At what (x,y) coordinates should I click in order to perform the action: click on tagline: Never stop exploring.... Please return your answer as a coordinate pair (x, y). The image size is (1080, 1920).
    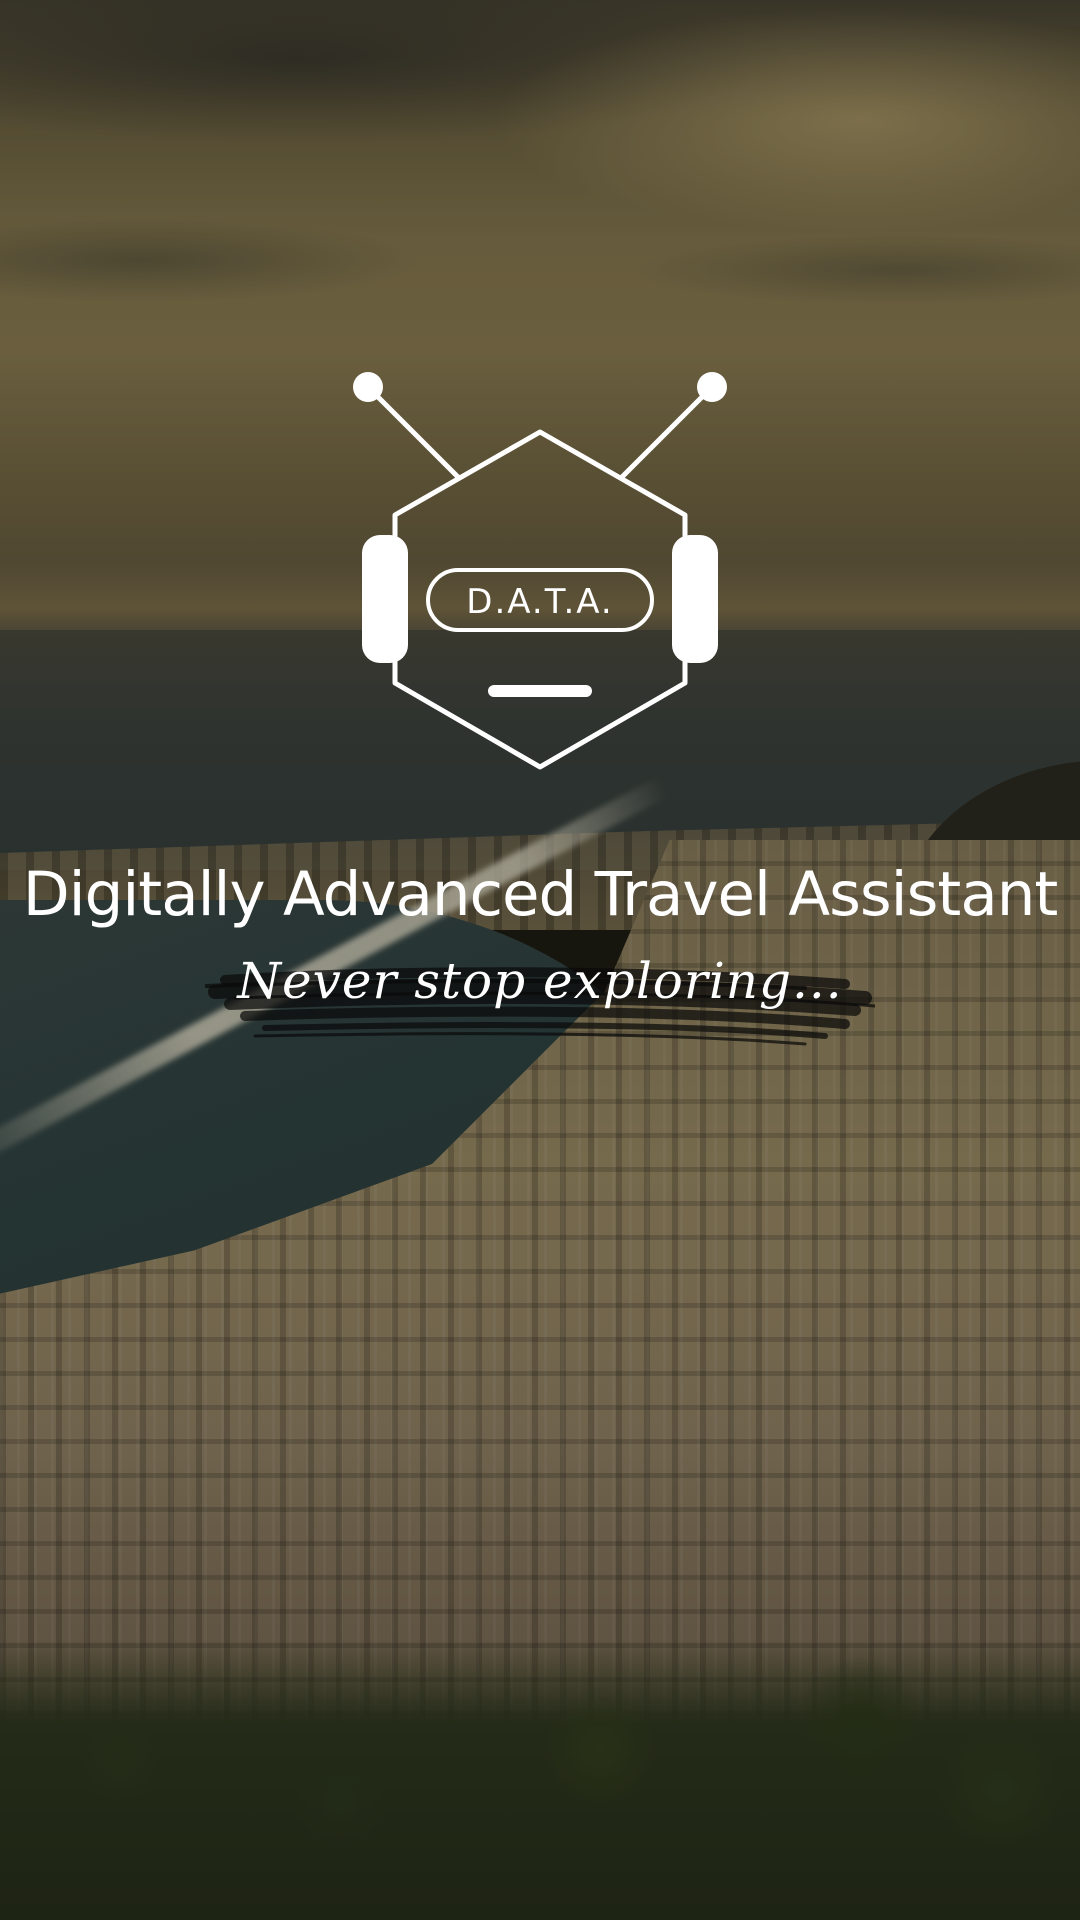
    Looking at the image, I should click on (540, 981).